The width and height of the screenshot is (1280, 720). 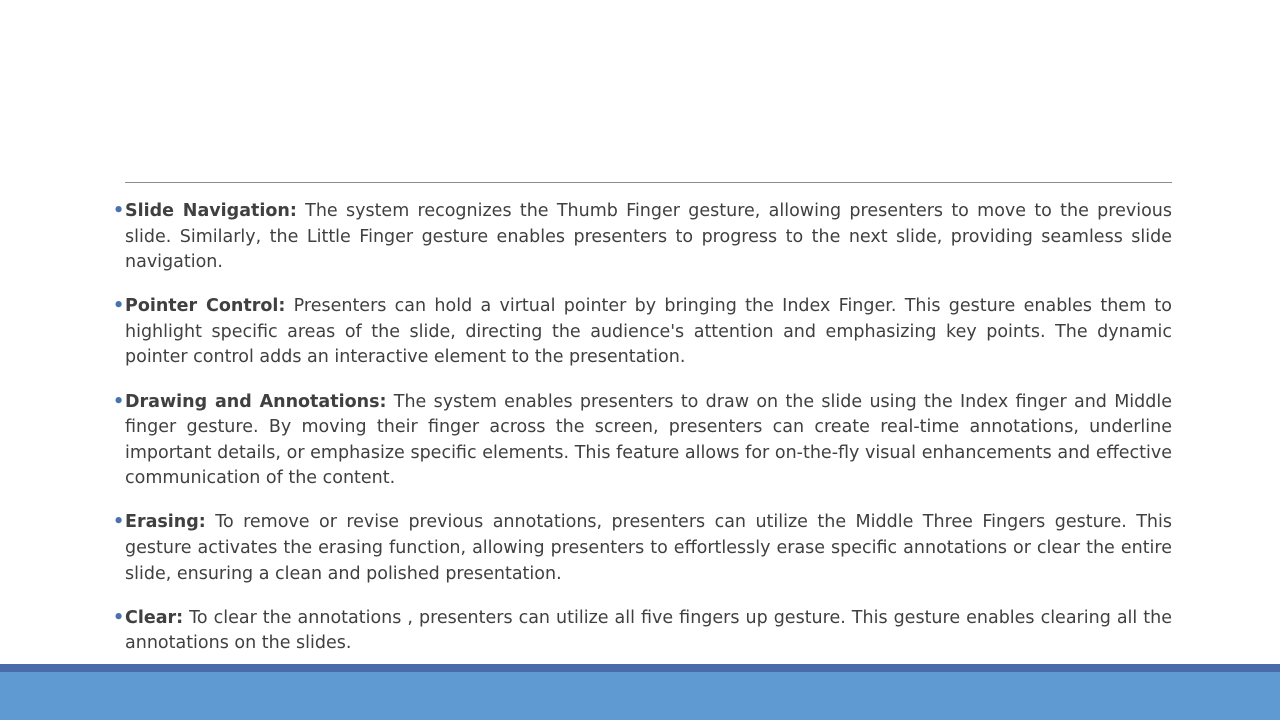 I want to click on bullet-term: Clear:, so click(x=154, y=617).